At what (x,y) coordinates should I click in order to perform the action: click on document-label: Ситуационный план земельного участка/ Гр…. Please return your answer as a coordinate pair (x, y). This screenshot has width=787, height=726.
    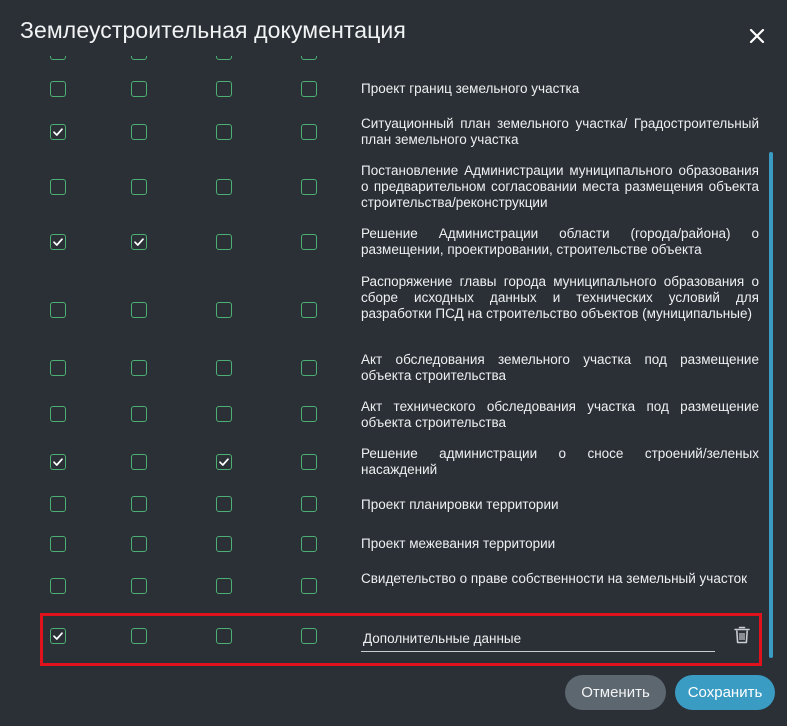
    Looking at the image, I should click on (560, 132).